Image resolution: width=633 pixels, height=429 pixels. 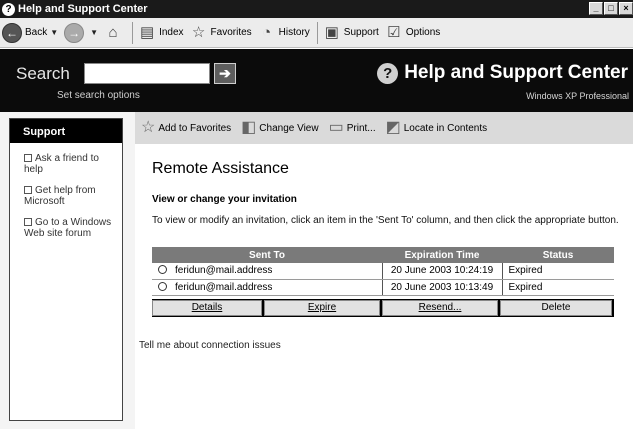 I want to click on printer-icon: ▭, so click(x=336, y=127).